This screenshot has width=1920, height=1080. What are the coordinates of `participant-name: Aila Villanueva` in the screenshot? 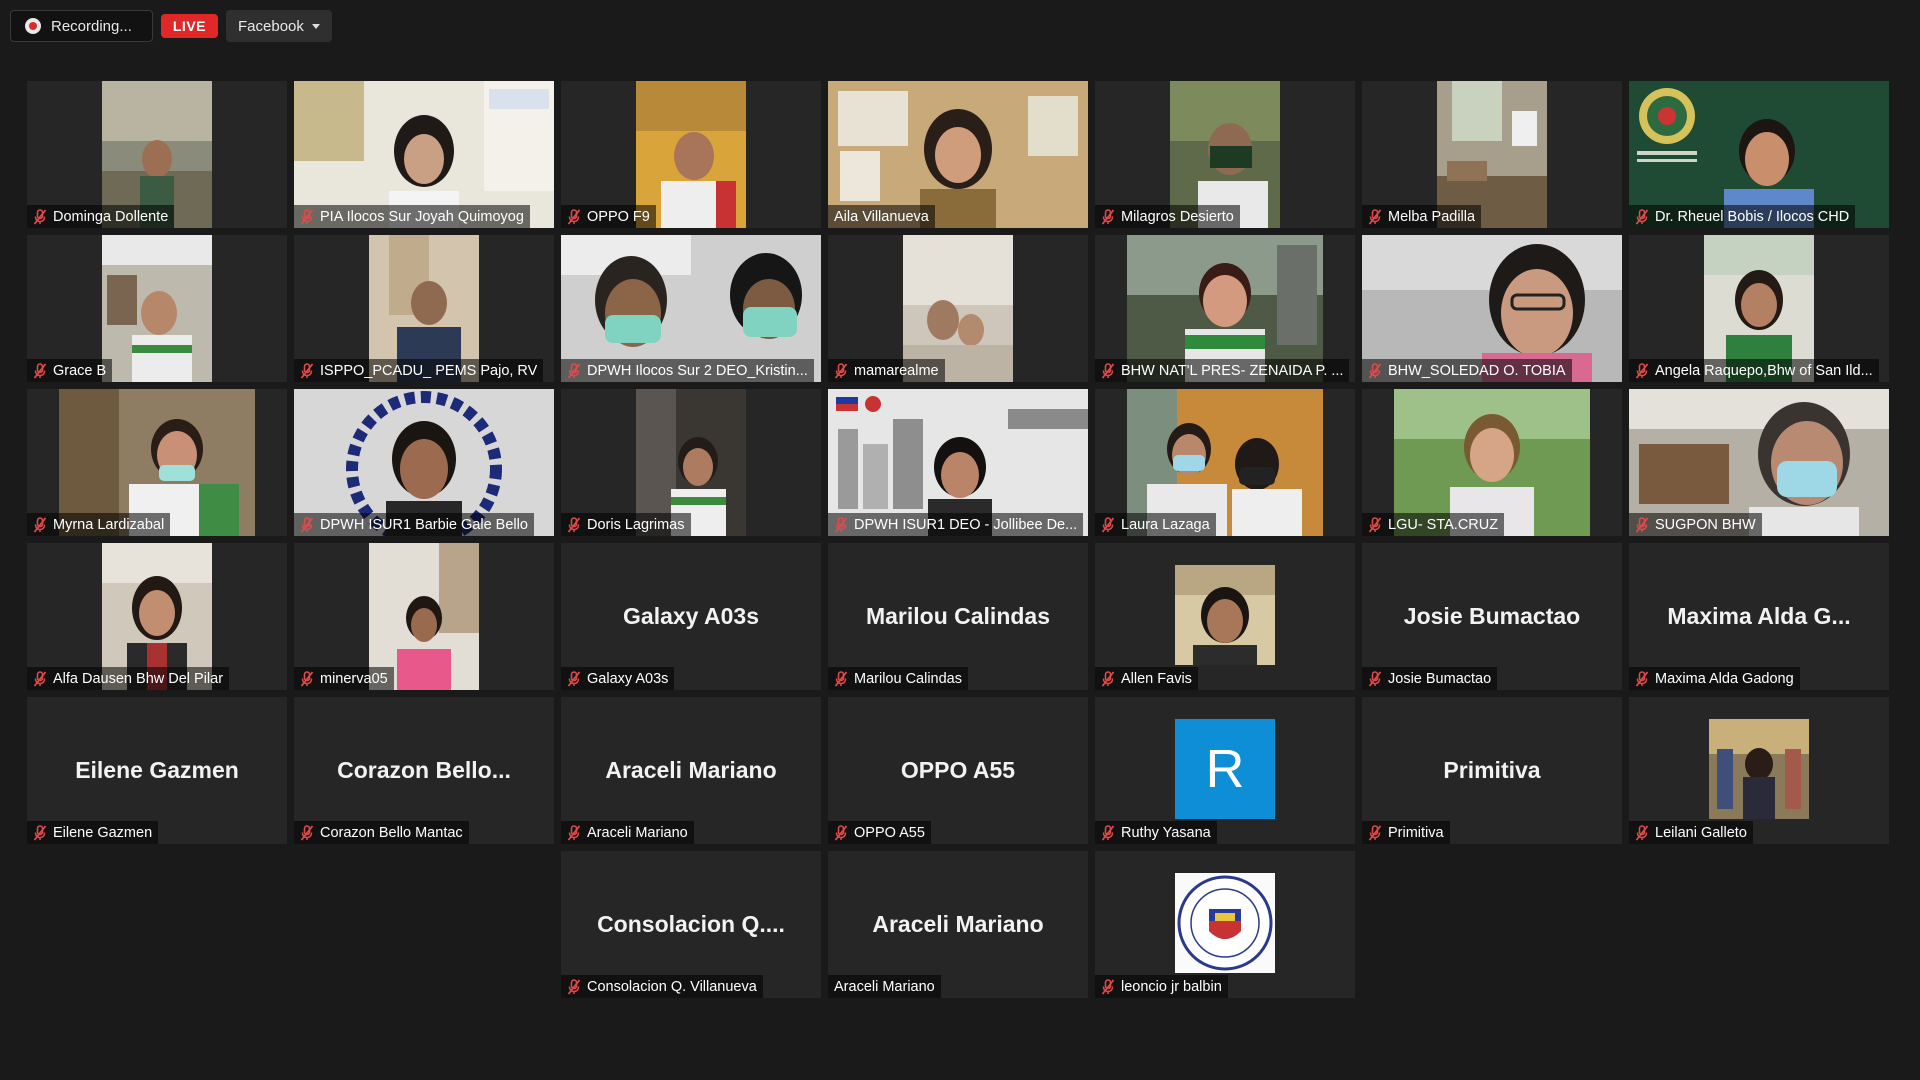 It's located at (881, 216).